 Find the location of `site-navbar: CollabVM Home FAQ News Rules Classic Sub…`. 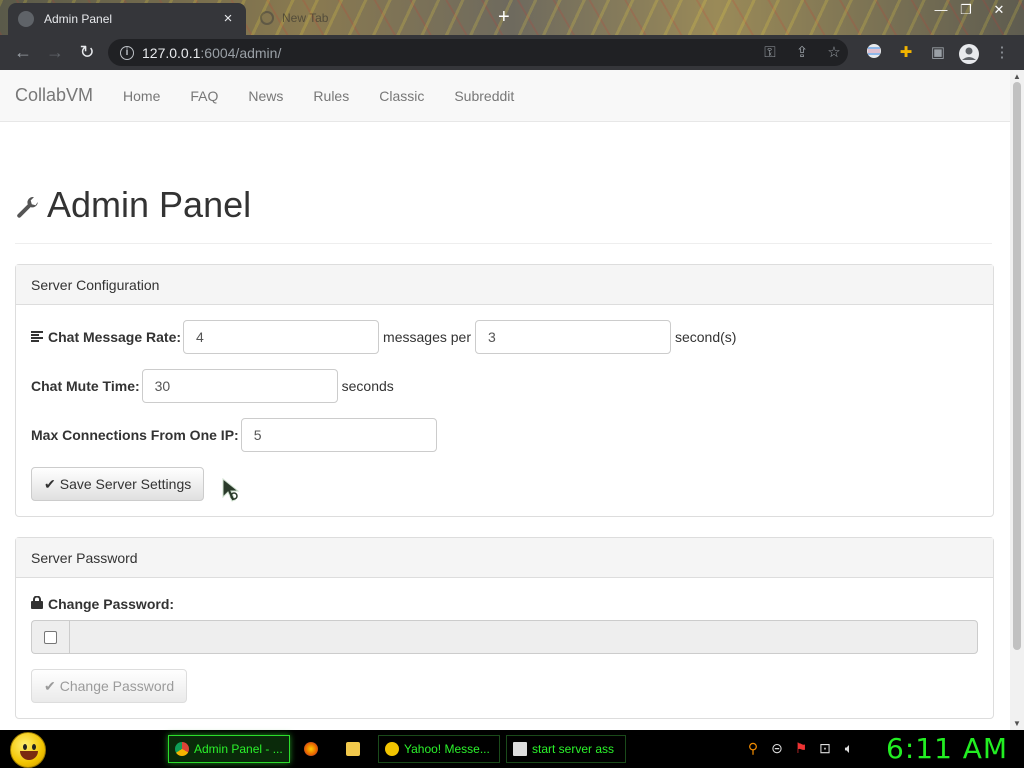

site-navbar: CollabVM Home FAQ News Rules Classic Sub… is located at coordinates (505, 96).